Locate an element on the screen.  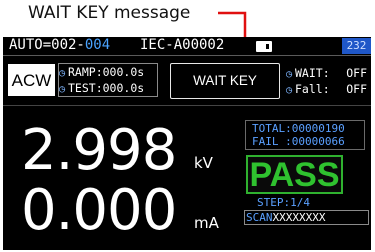
fail-count: FAIL :00000066 is located at coordinates (298, 141).